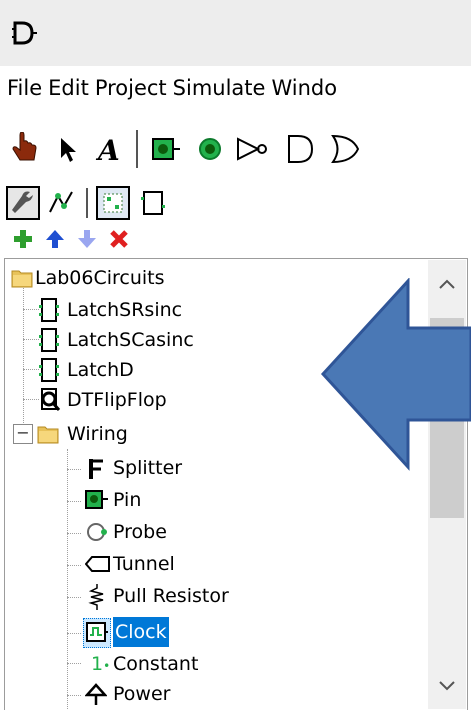  Describe the element at coordinates (125, 310) in the screenshot. I see `tree-item-label: LatchSRsinc` at that location.